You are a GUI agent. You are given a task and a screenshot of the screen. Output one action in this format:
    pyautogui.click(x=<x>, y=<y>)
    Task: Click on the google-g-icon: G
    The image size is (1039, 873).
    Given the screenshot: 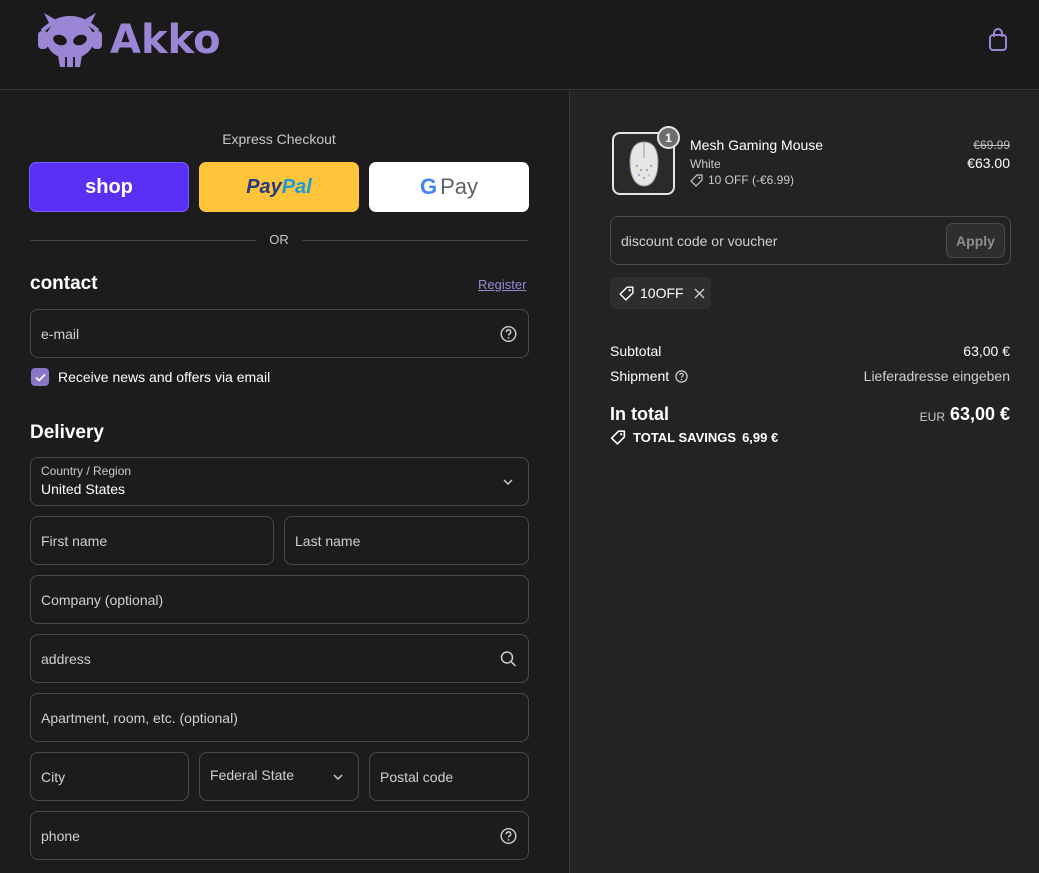 What is the action you would take?
    pyautogui.click(x=428, y=186)
    